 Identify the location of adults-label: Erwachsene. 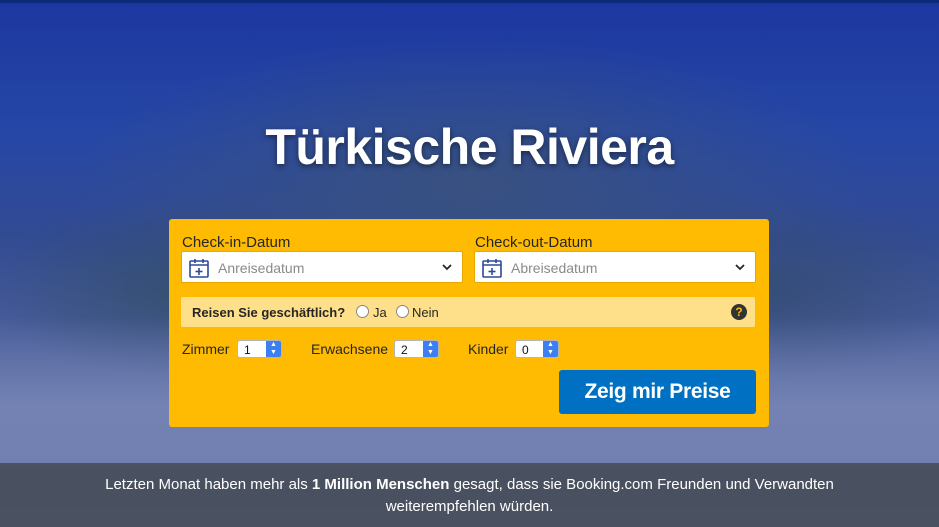
(350, 349).